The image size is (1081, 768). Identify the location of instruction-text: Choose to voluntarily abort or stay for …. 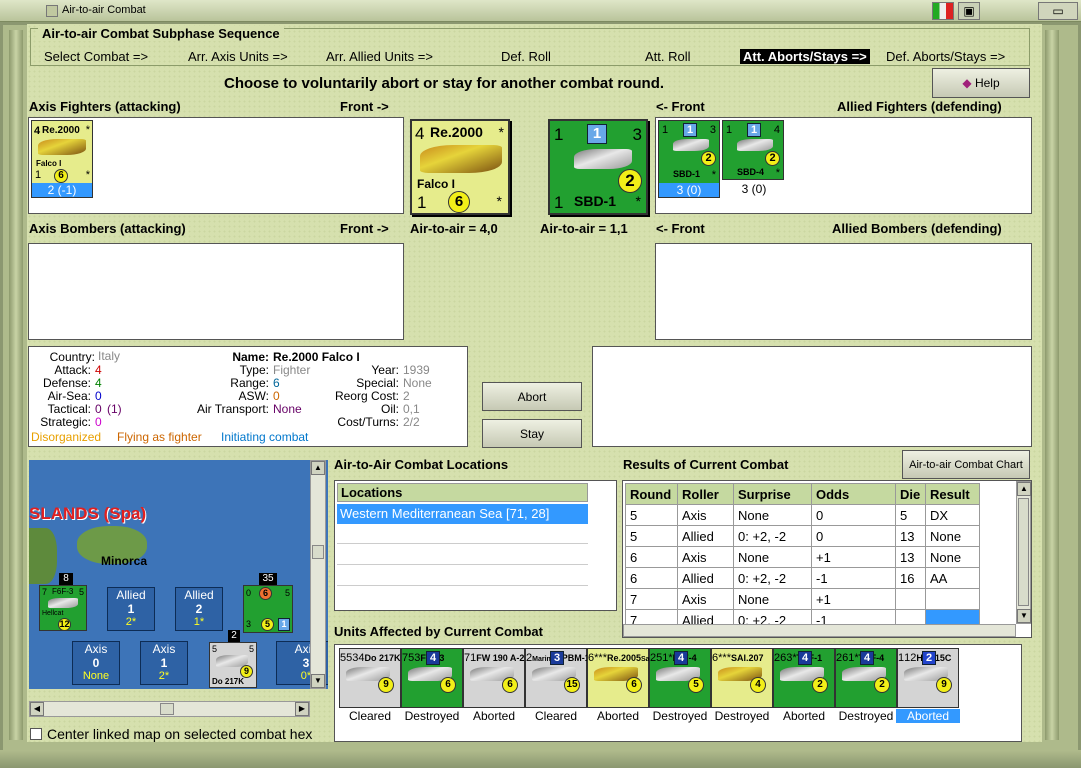
(444, 83).